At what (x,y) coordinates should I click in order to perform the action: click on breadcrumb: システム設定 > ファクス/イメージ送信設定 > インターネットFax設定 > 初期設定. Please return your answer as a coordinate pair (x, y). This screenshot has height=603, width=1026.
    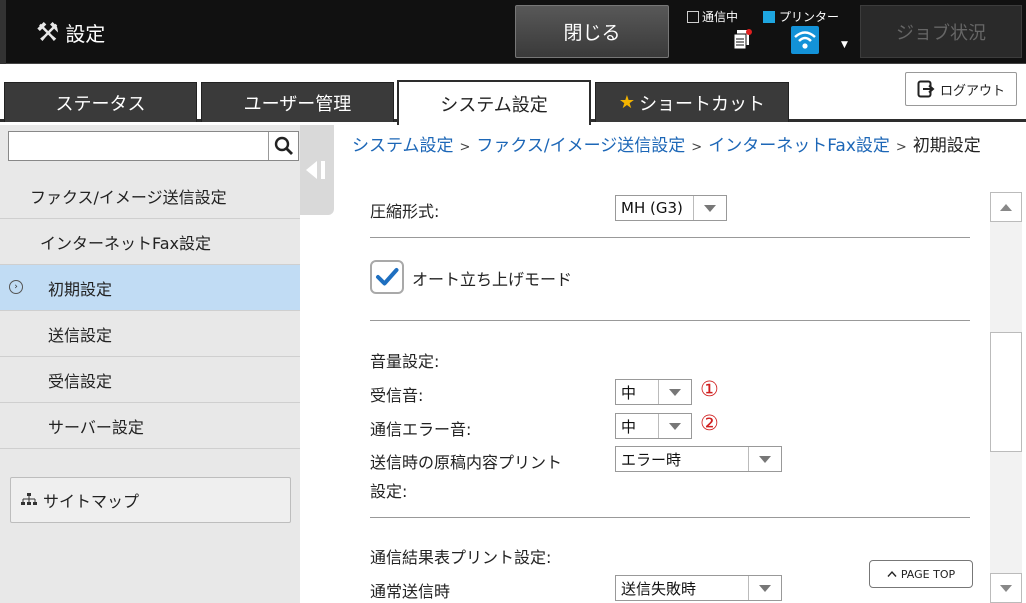
    Looking at the image, I should click on (682, 147).